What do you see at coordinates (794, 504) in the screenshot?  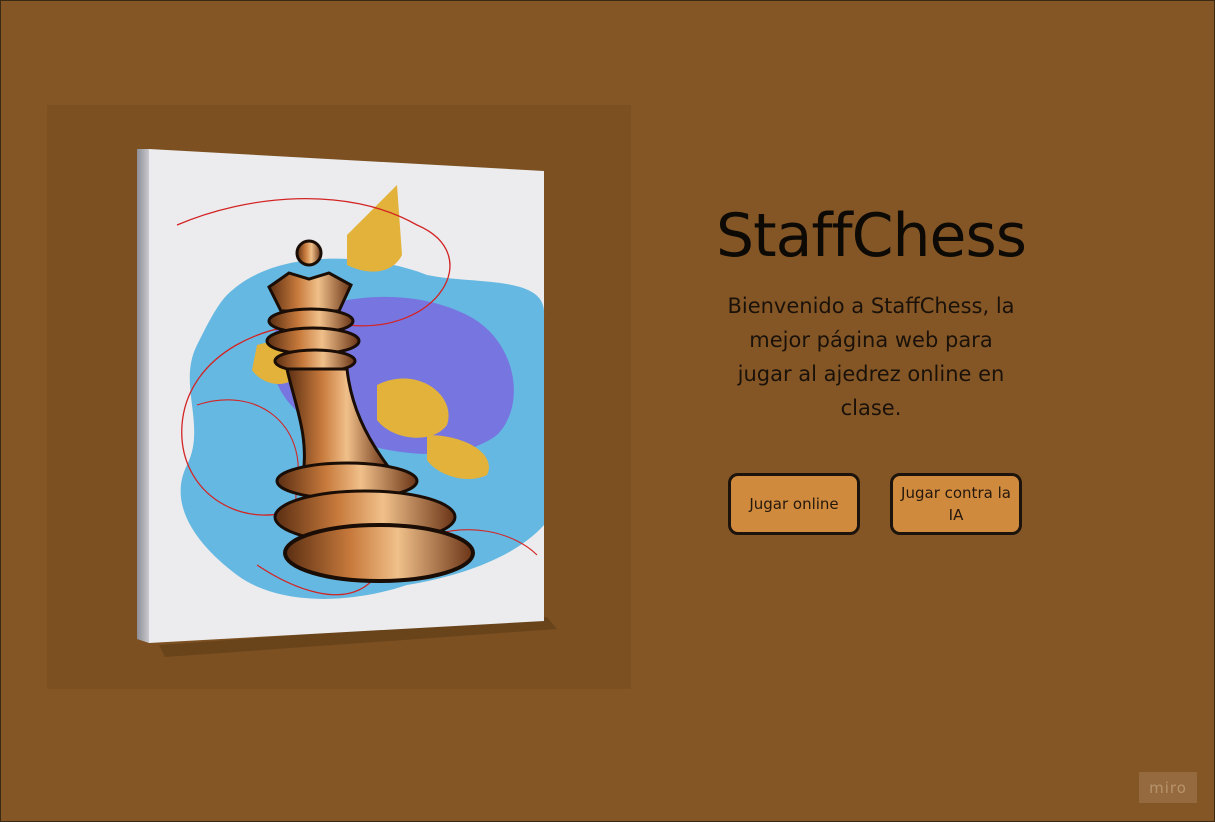 I see `play-online-button: Jugar online` at bounding box center [794, 504].